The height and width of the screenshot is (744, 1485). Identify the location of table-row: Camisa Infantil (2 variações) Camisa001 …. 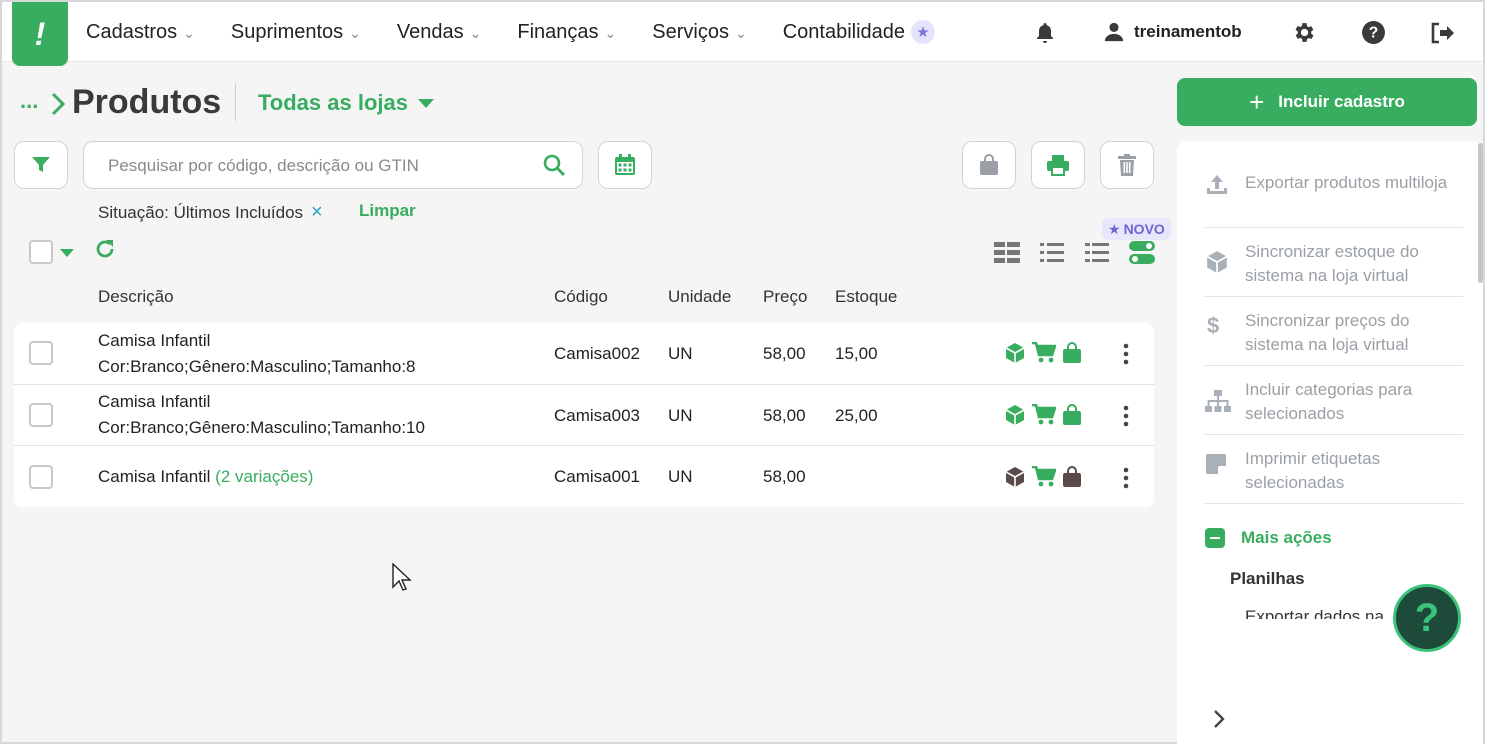
(584, 476).